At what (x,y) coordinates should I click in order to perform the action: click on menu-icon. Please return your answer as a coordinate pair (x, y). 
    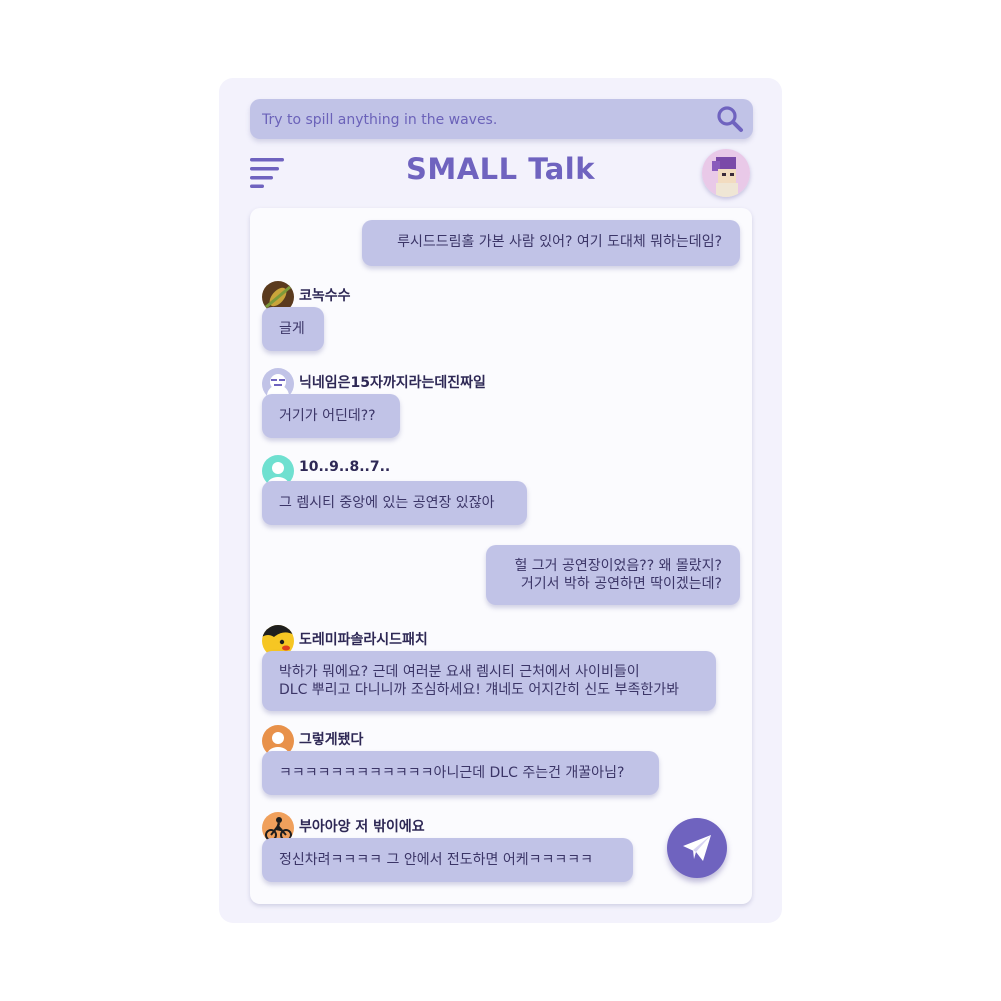
    Looking at the image, I should click on (267, 173).